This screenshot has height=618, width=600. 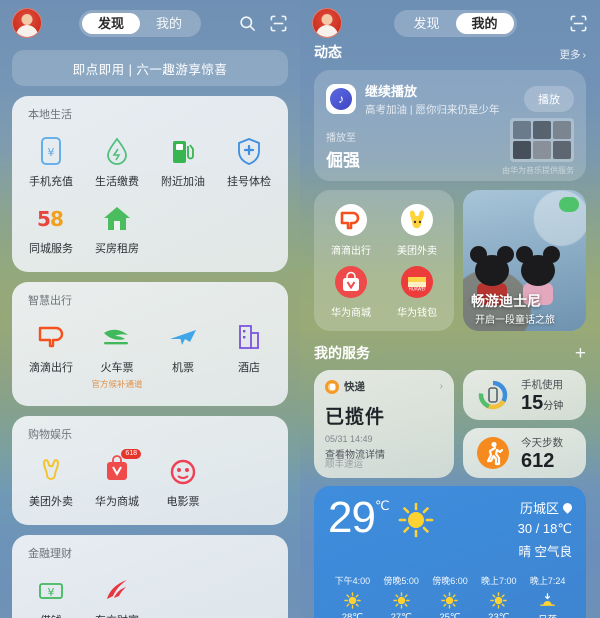 I want to click on svg-text: 8, so click(x=57, y=219).